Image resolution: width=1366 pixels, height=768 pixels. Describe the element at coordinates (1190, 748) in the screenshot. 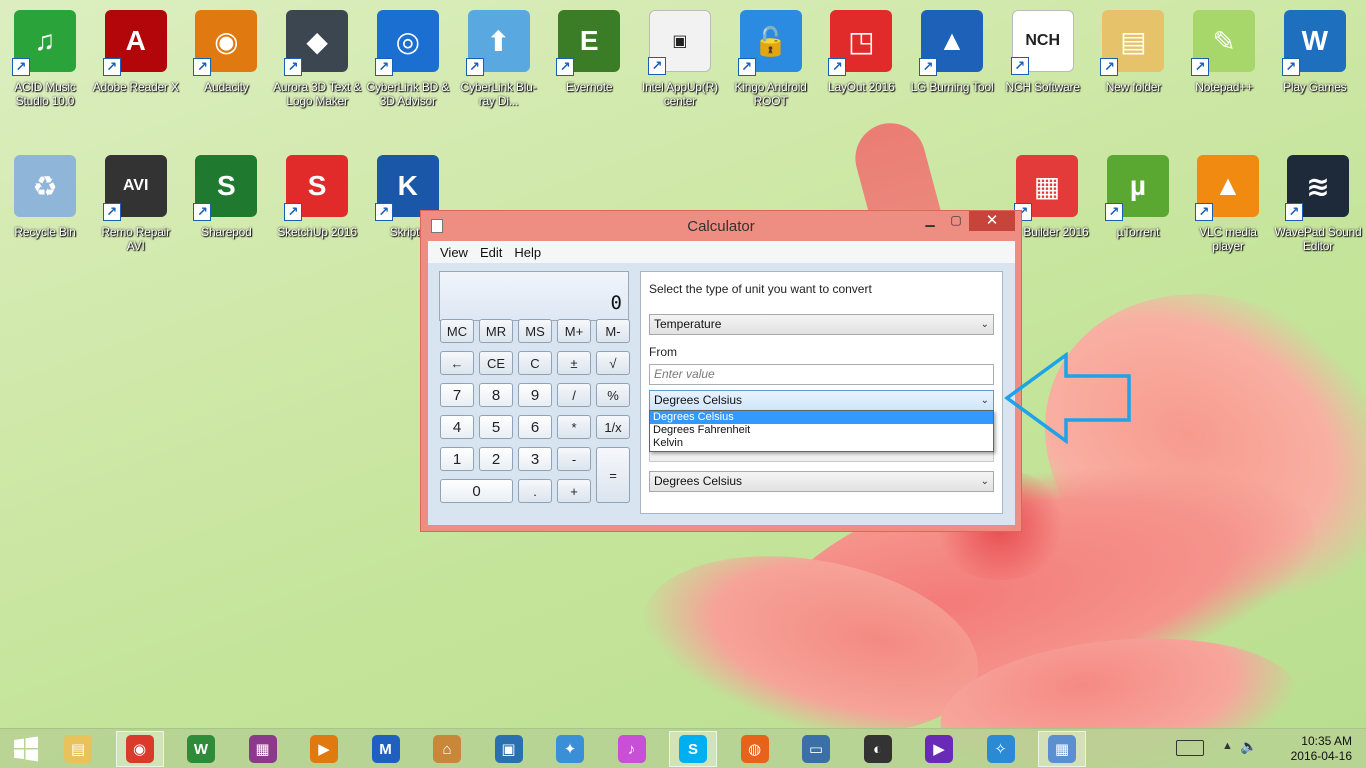

I see `keyboard-icon` at that location.